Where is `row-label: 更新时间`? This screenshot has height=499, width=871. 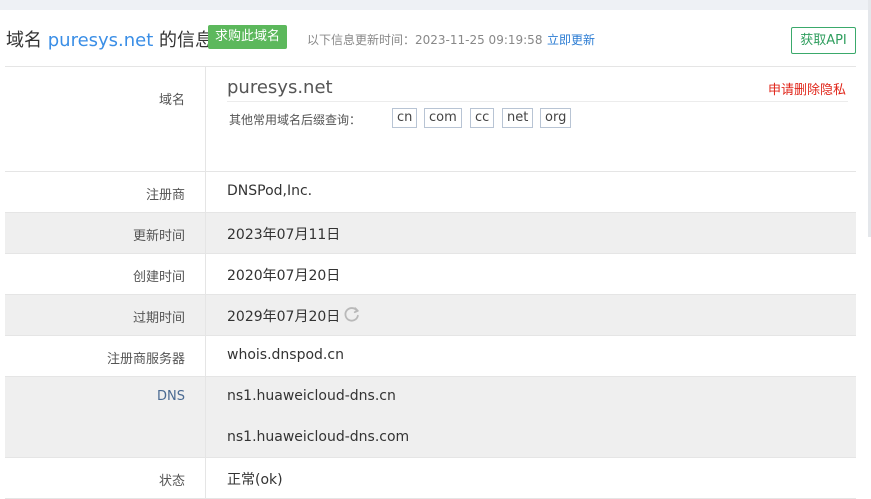 row-label: 更新时间 is located at coordinates (158, 236).